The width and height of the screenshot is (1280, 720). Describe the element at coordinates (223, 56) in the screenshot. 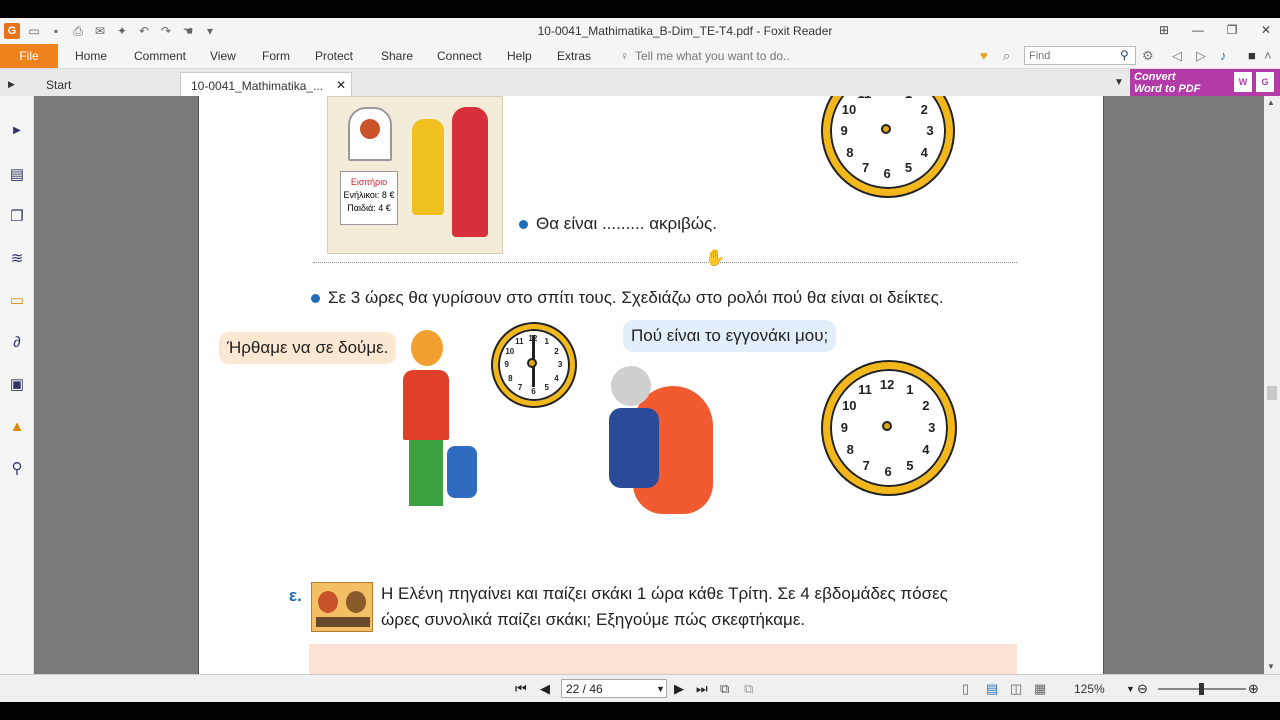

I see `menu-view: View` at that location.